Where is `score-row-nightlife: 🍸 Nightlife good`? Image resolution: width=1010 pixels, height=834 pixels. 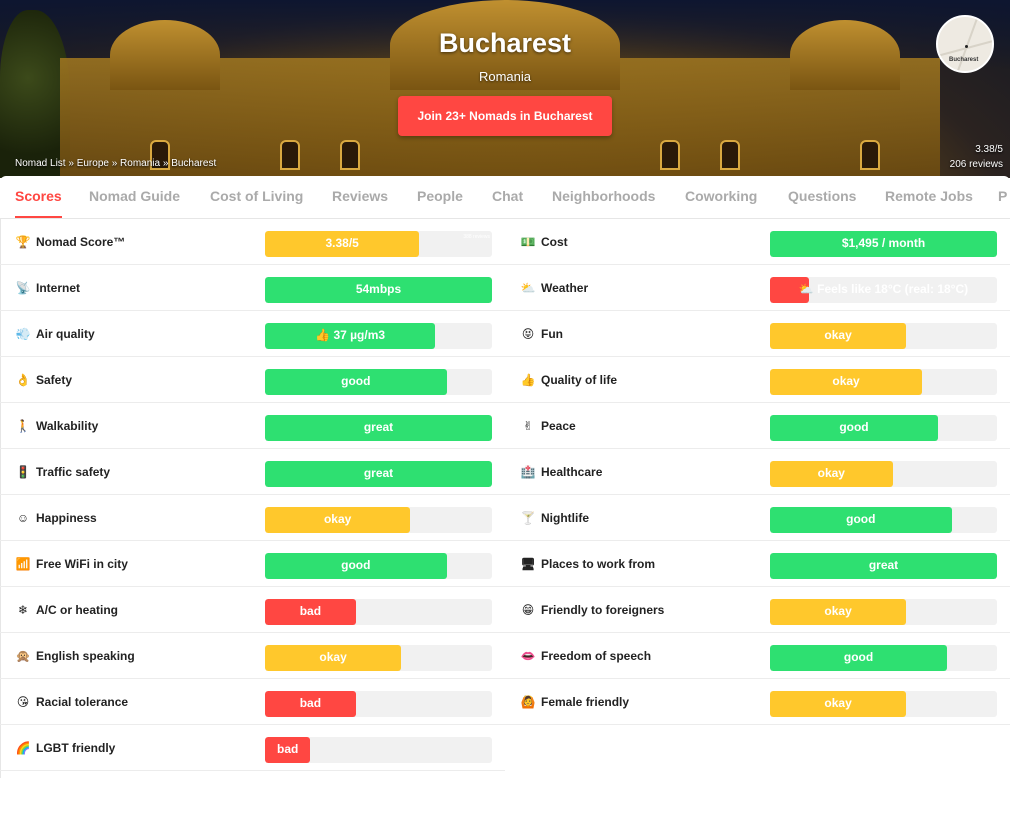
score-row-nightlife: 🍸 Nightlife good is located at coordinates (757, 518).